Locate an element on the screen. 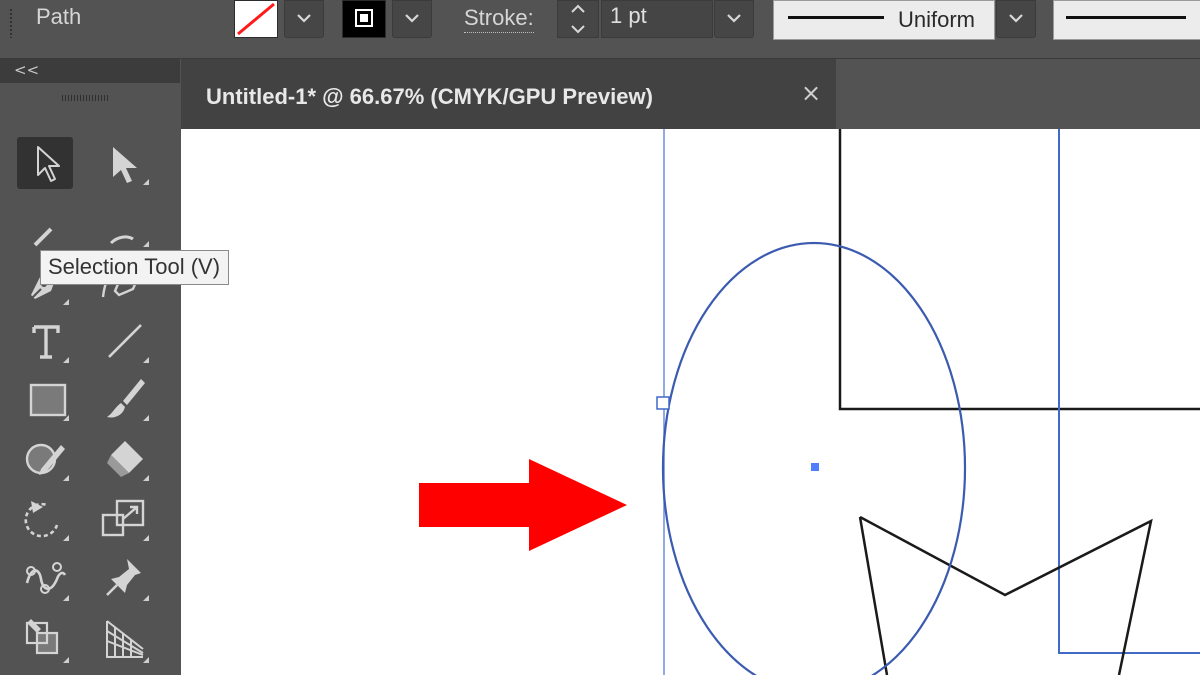  stroke-weight-input: 1 pt is located at coordinates (657, 19).